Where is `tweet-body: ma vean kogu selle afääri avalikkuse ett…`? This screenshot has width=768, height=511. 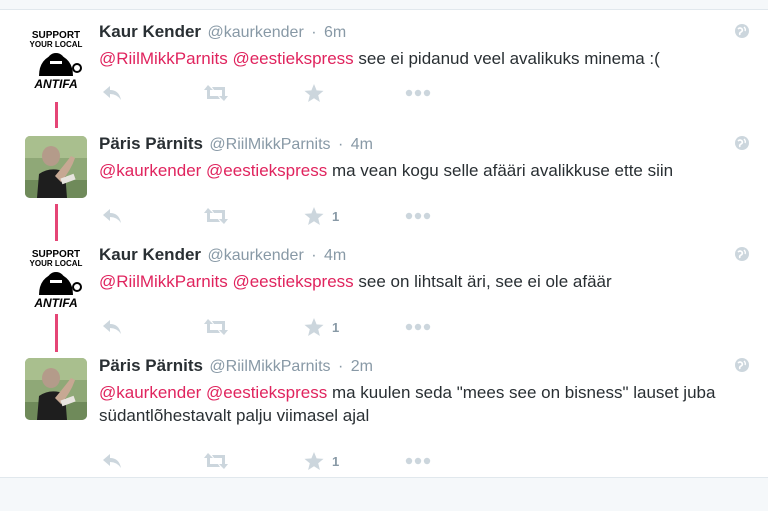 tweet-body: ma vean kogu selle afääri avalikkuse ett… is located at coordinates (500, 170).